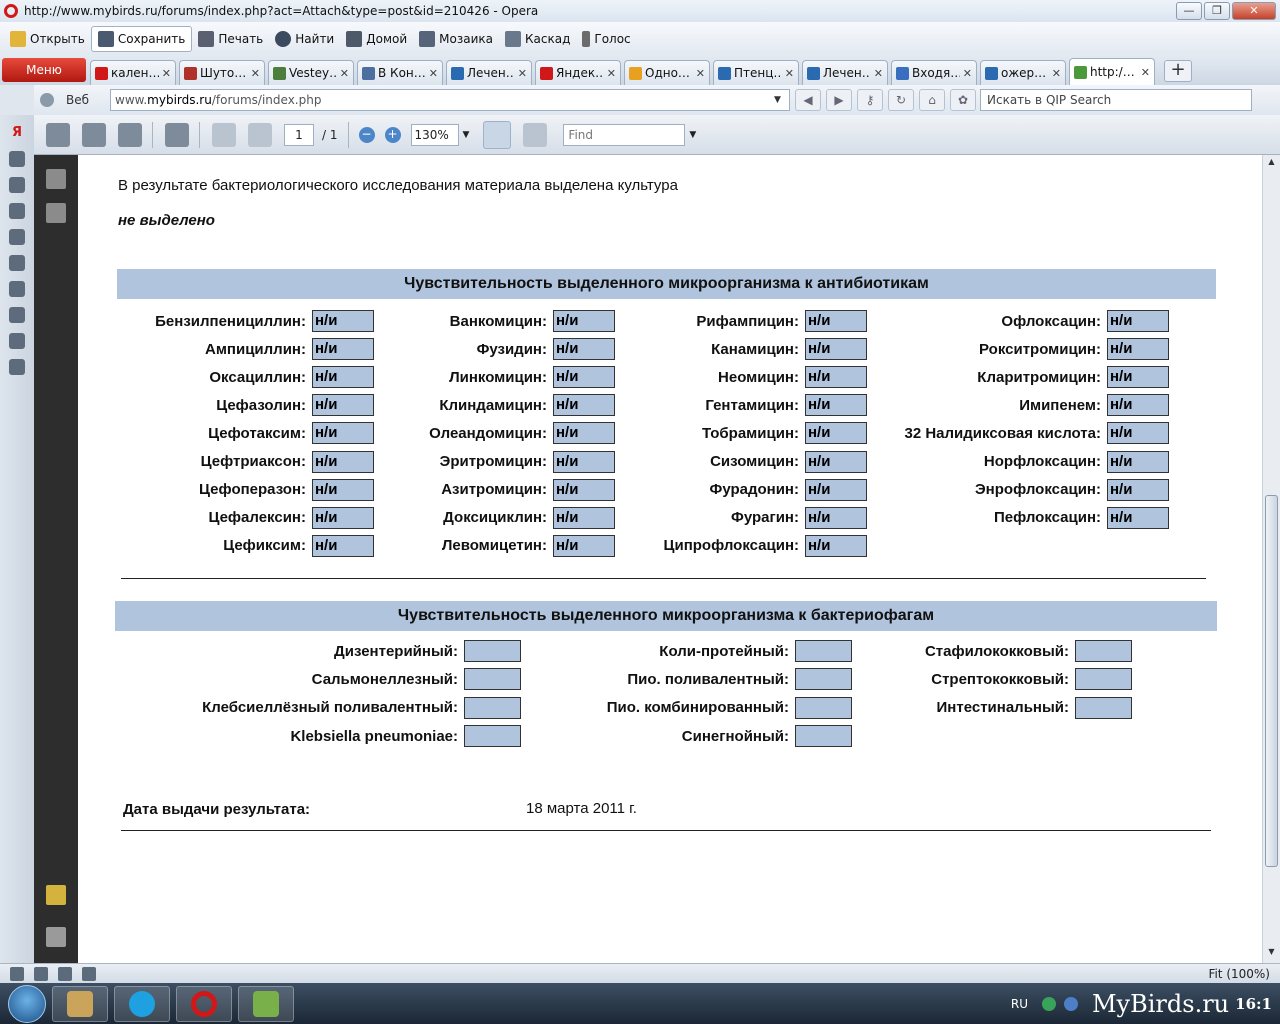 This screenshot has height=1024, width=1280. I want to click on browser-tab: Vestey… ✕, so click(311, 72).